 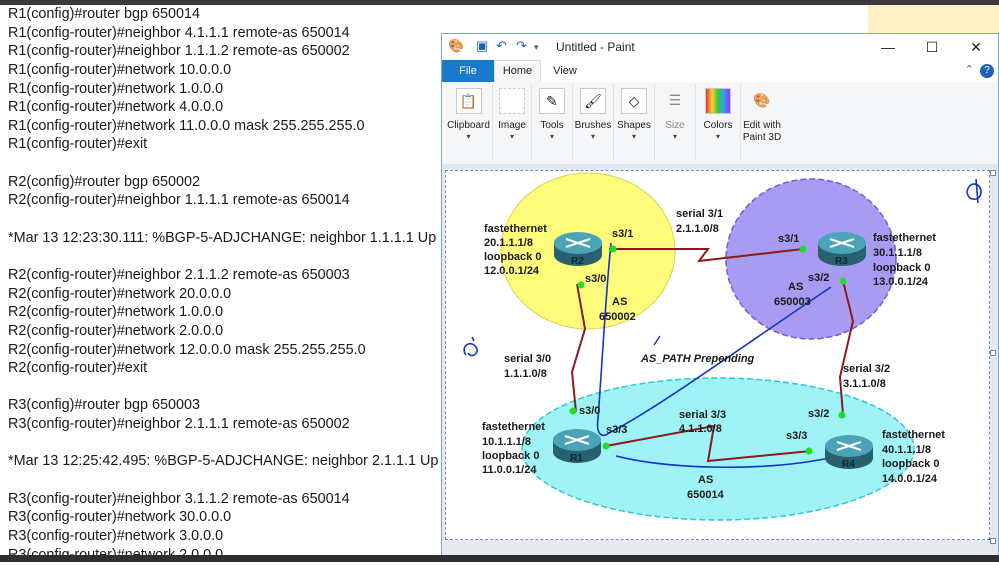 What do you see at coordinates (593, 101) in the screenshot?
I see `brush-icon: 🖌` at bounding box center [593, 101].